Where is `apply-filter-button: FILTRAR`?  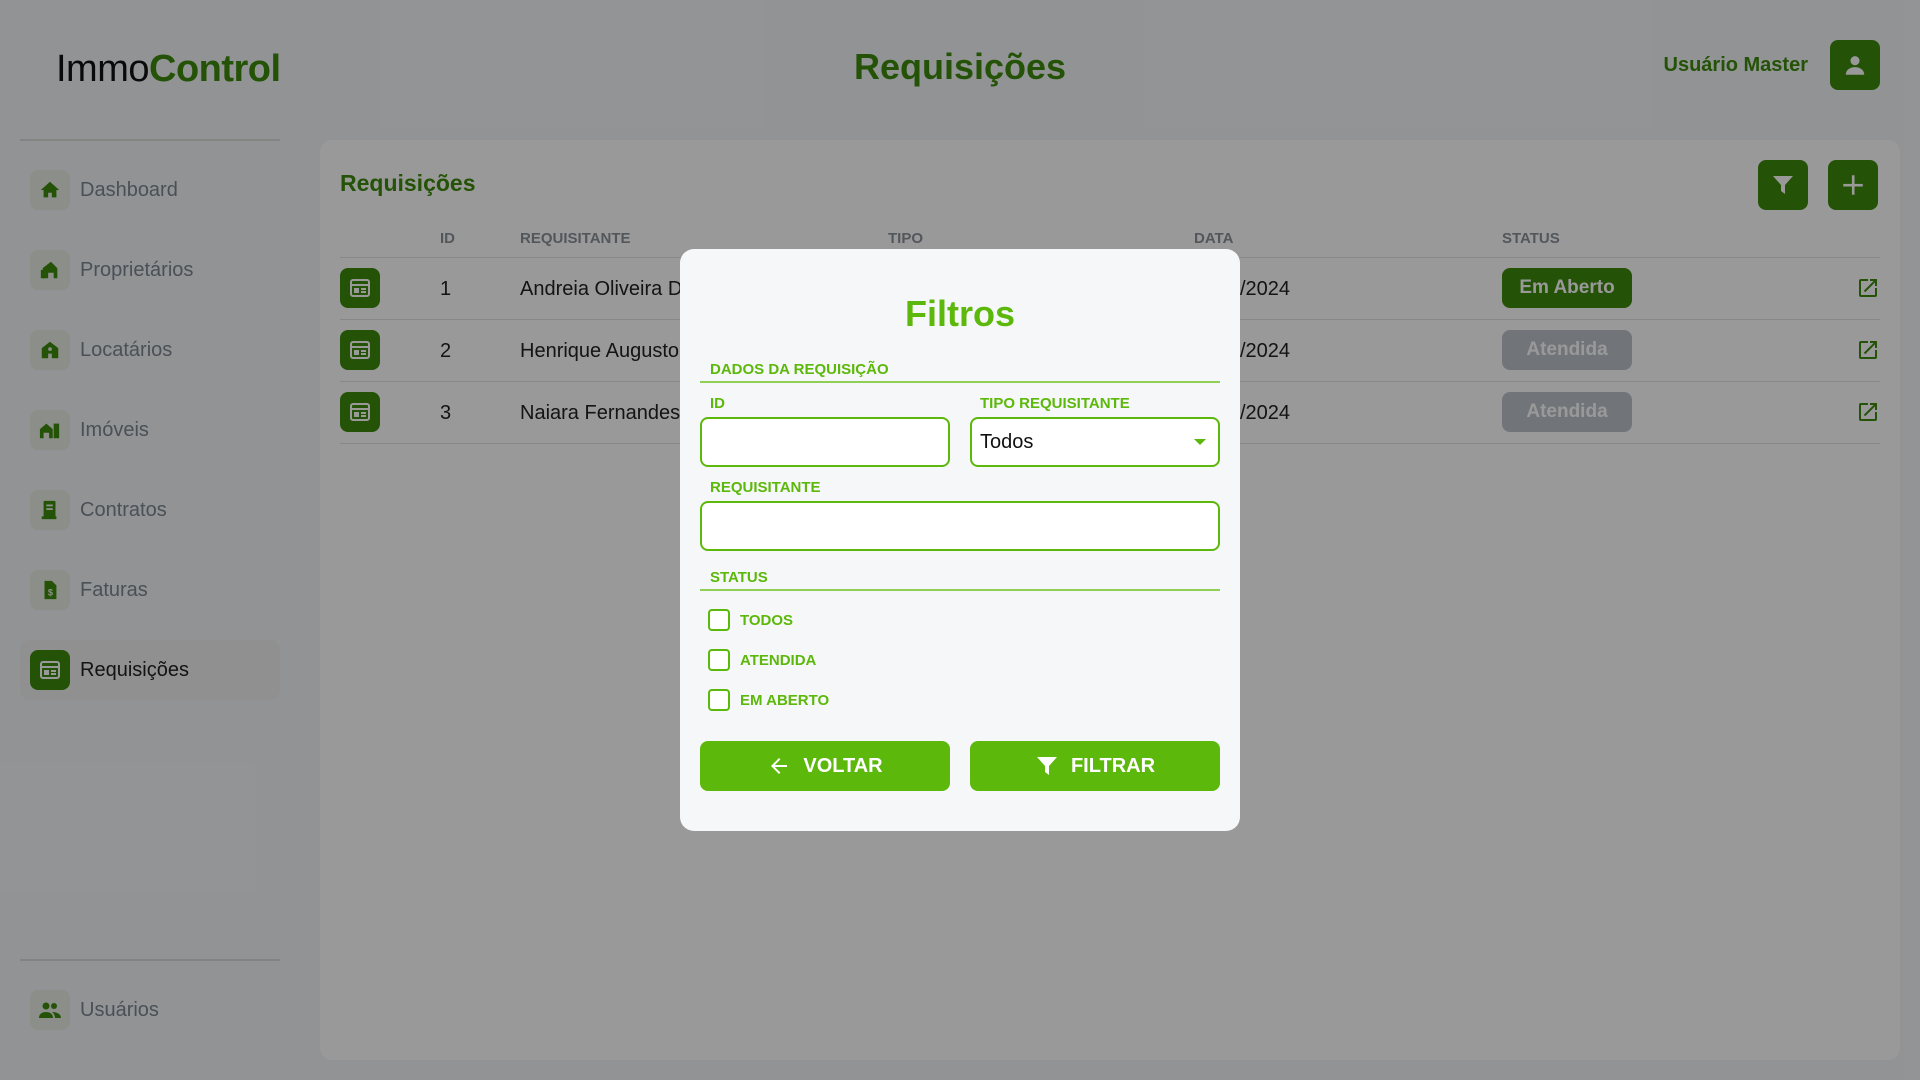
apply-filter-button: FILTRAR is located at coordinates (1095, 766).